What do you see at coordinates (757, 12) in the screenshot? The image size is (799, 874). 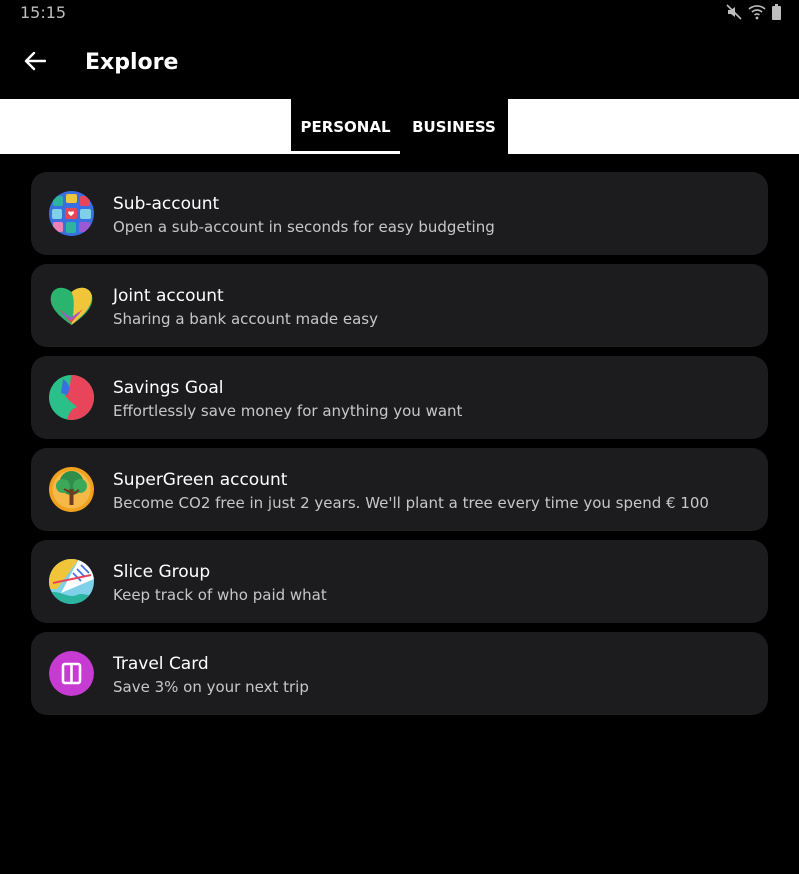 I see `wifi-icon` at bounding box center [757, 12].